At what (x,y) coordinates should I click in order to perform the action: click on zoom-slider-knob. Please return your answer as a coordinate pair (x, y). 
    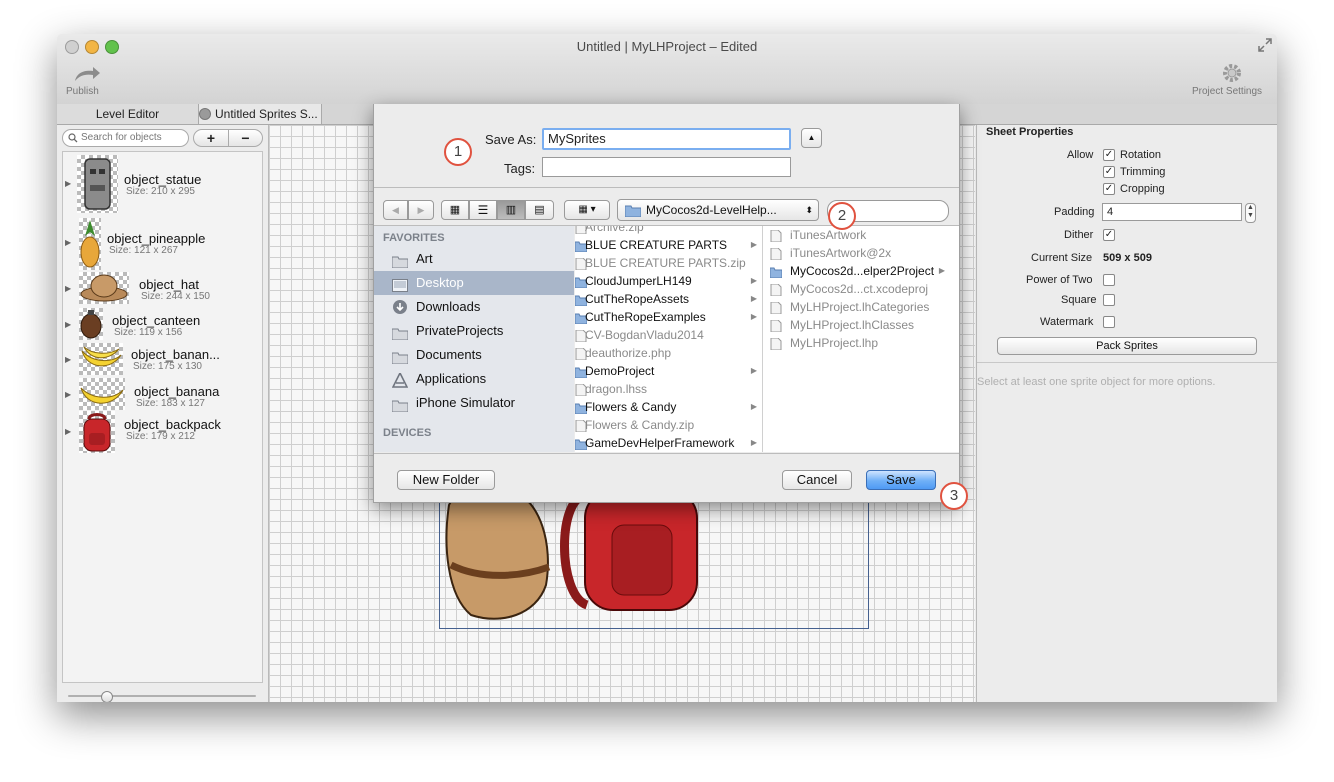
    Looking at the image, I should click on (107, 696).